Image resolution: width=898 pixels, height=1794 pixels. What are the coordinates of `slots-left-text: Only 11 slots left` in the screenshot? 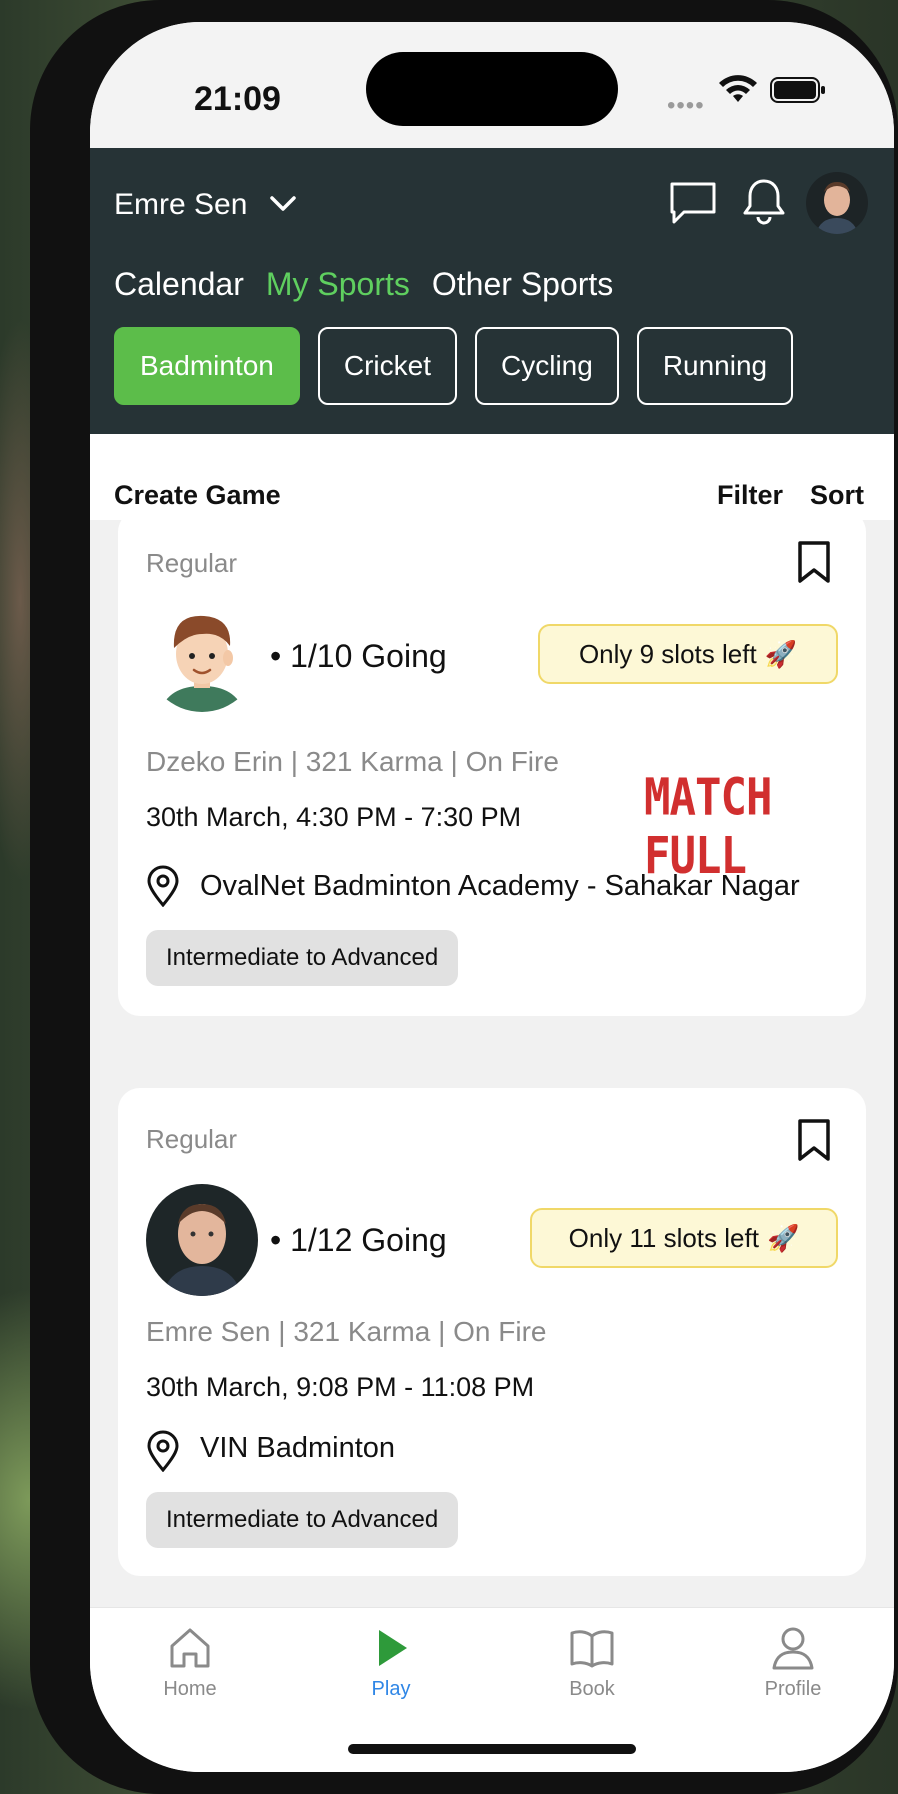 It's located at (663, 1237).